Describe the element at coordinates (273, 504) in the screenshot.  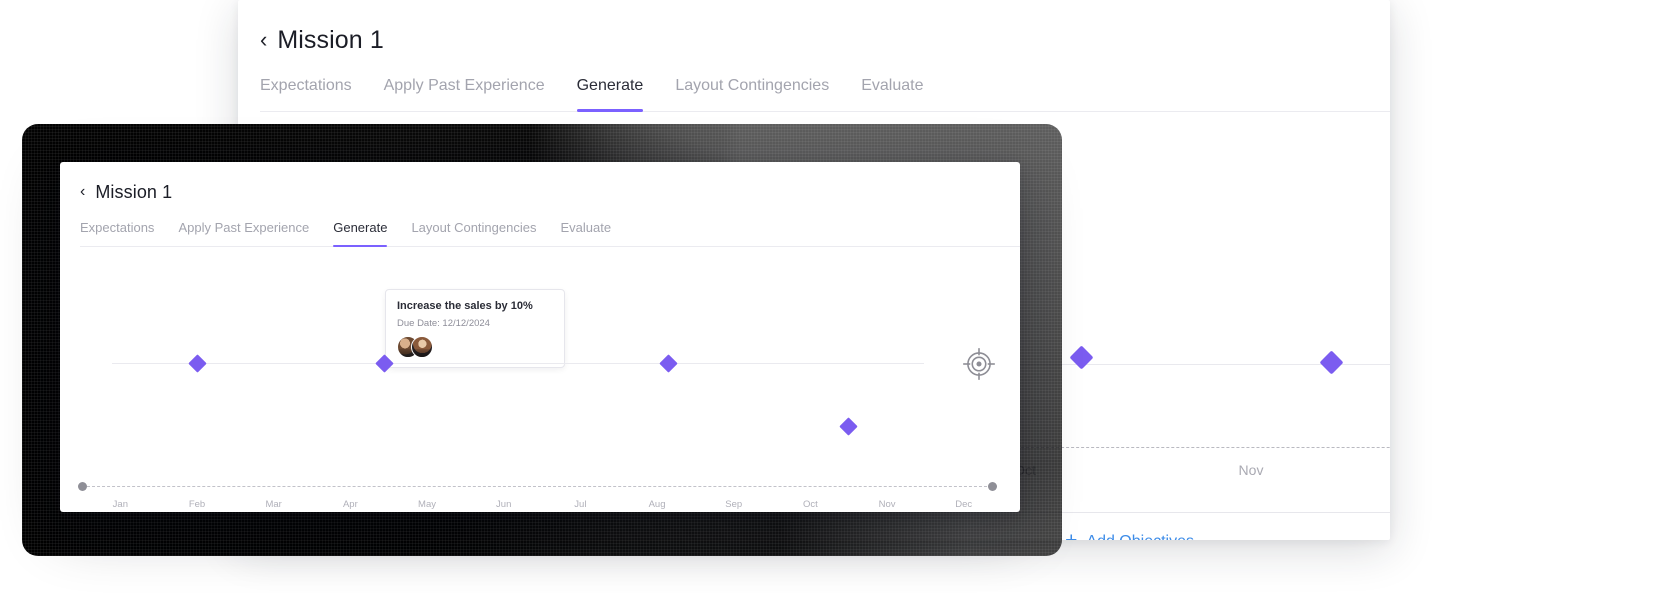
I see `month-label: Mar` at that location.